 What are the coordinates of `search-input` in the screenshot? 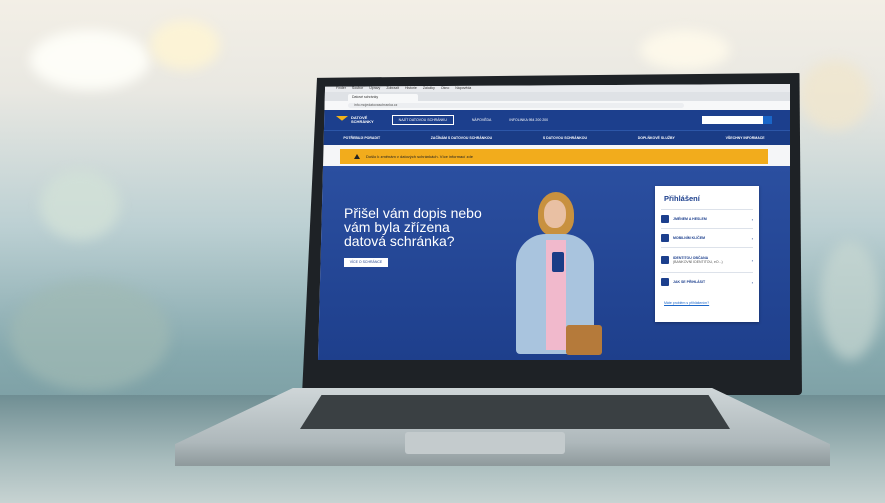 It's located at (737, 120).